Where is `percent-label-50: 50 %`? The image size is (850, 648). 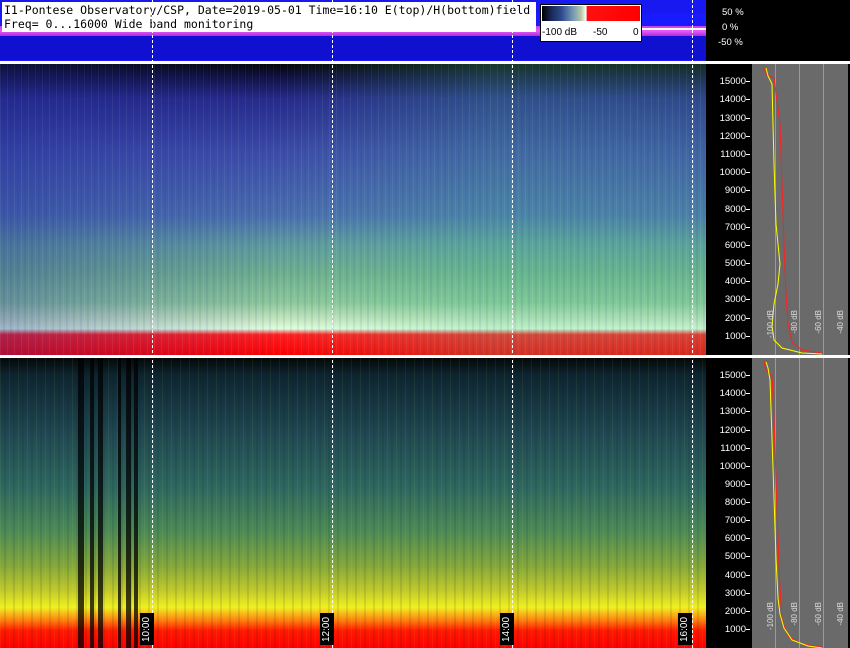 percent-label-50: 50 % is located at coordinates (733, 12).